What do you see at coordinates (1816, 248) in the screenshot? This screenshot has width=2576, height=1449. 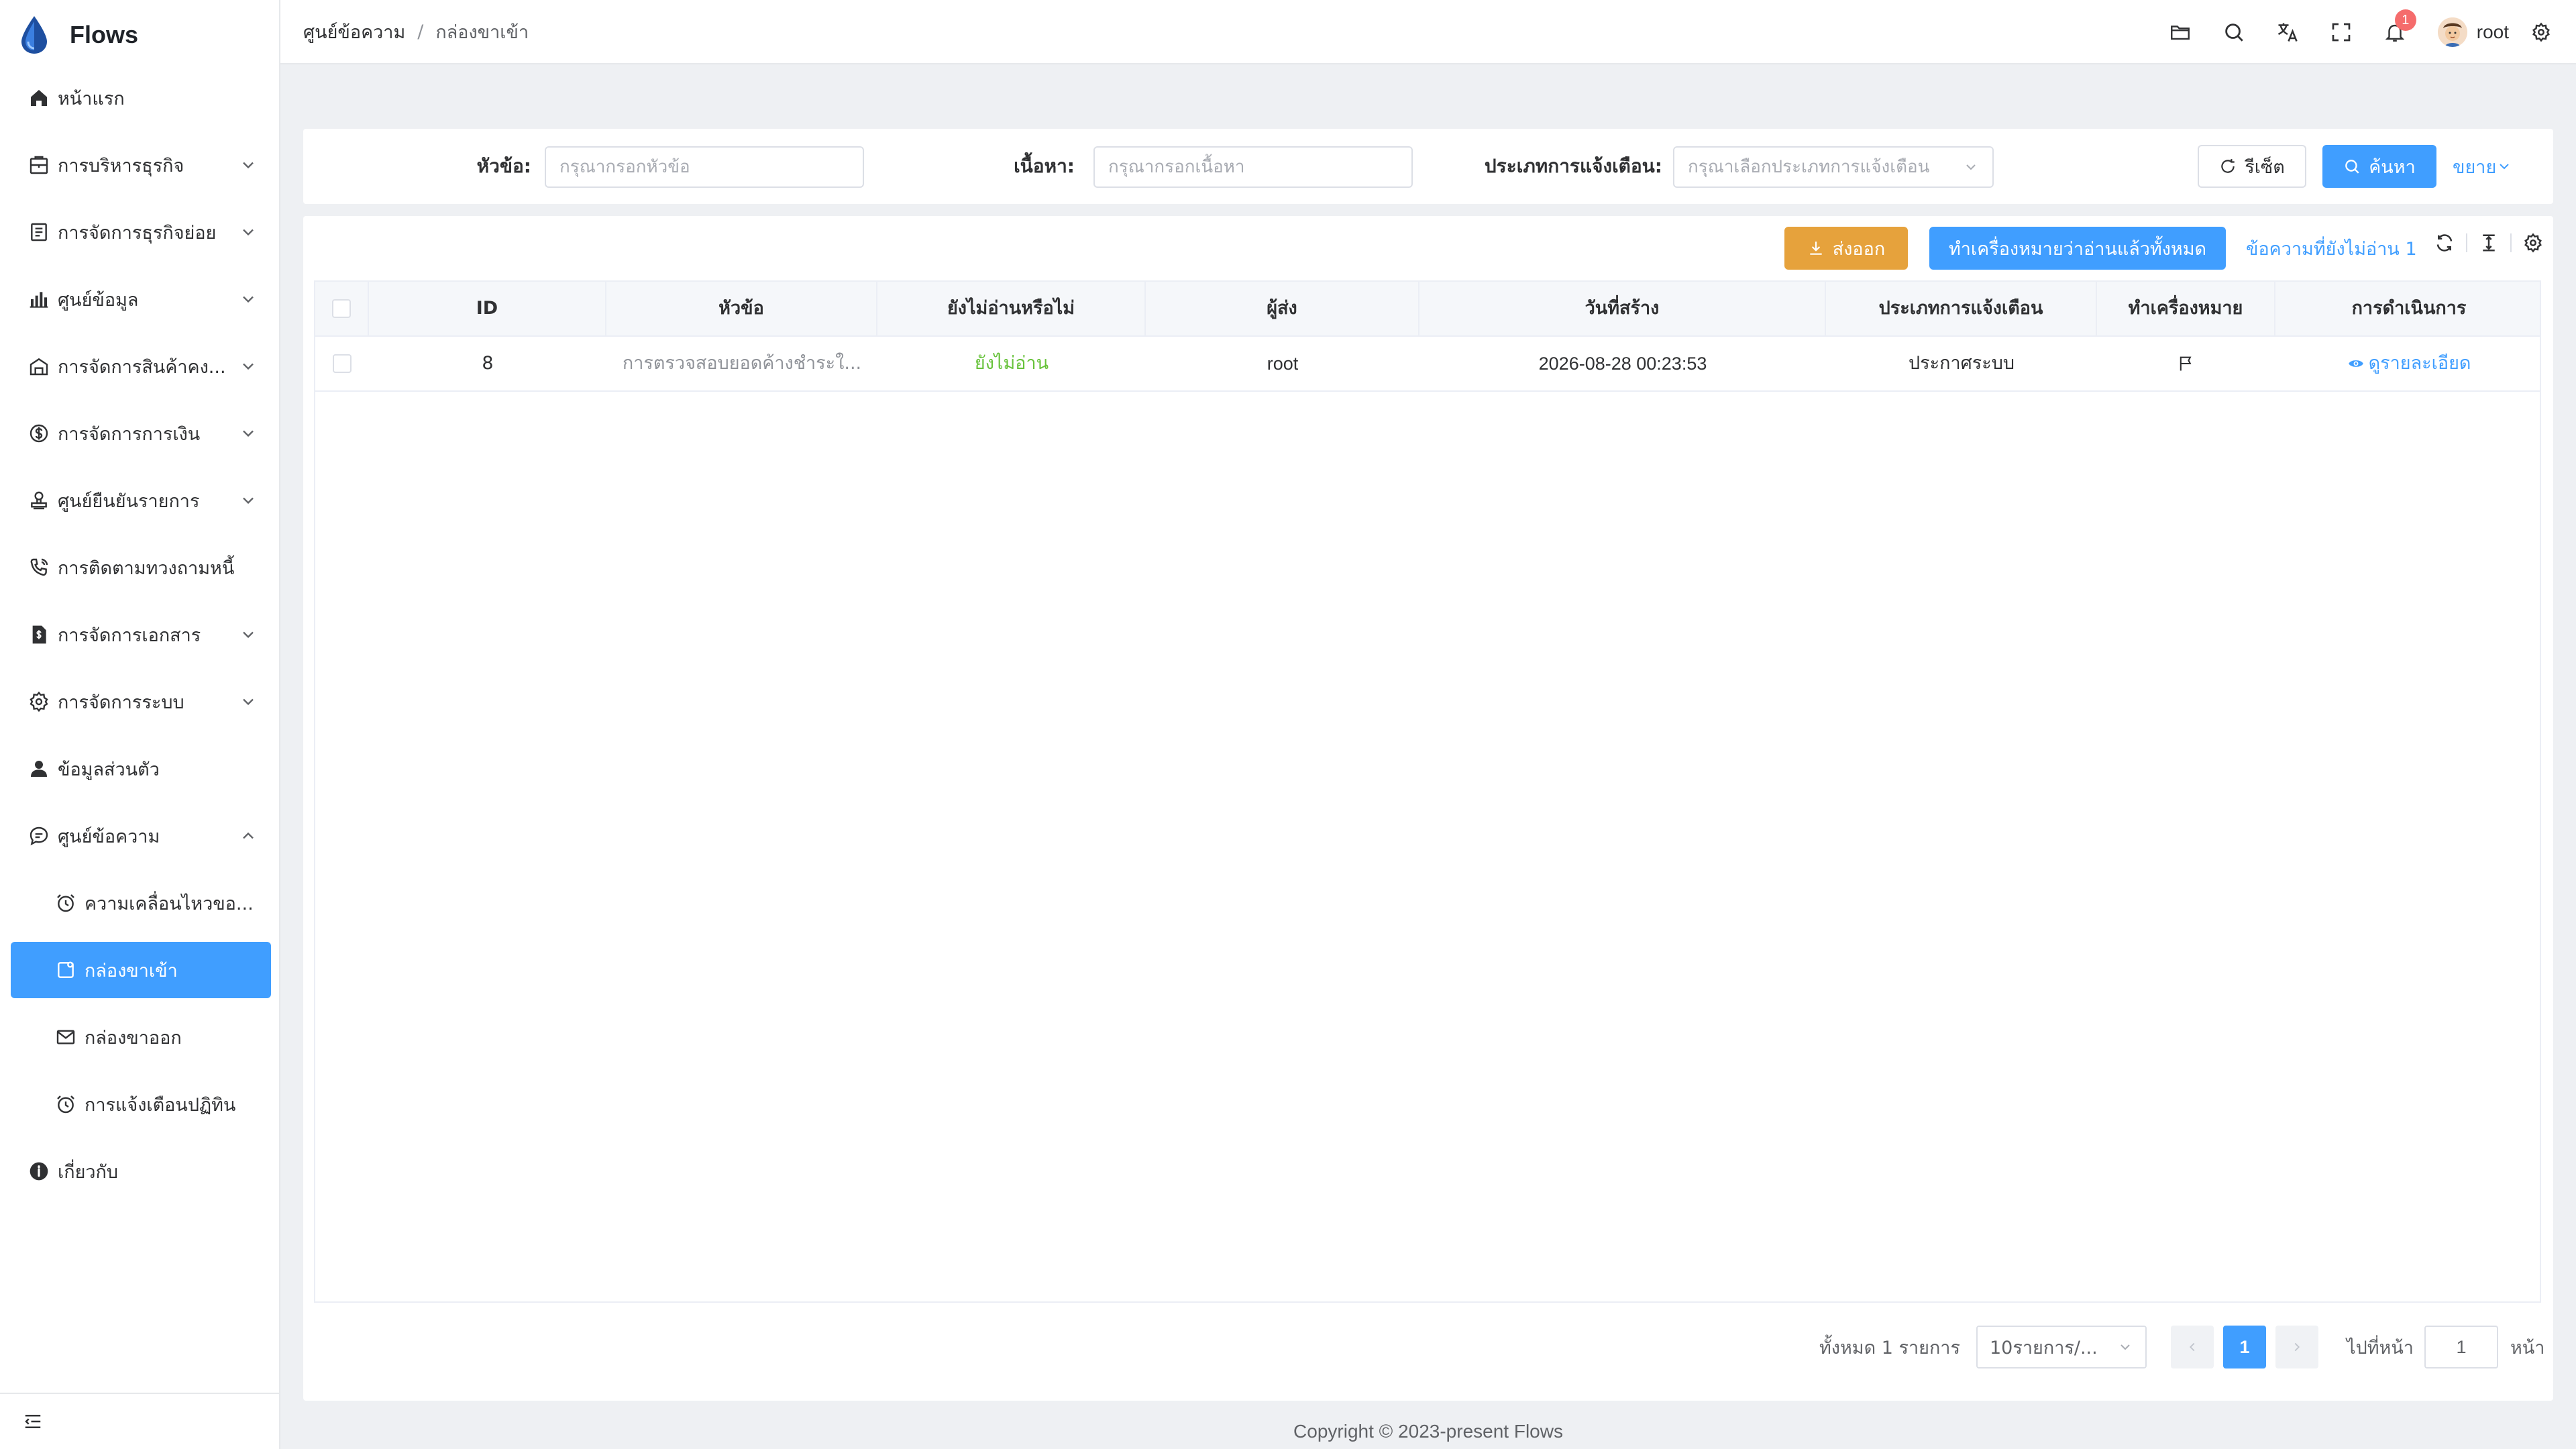 I see `download-icon` at bounding box center [1816, 248].